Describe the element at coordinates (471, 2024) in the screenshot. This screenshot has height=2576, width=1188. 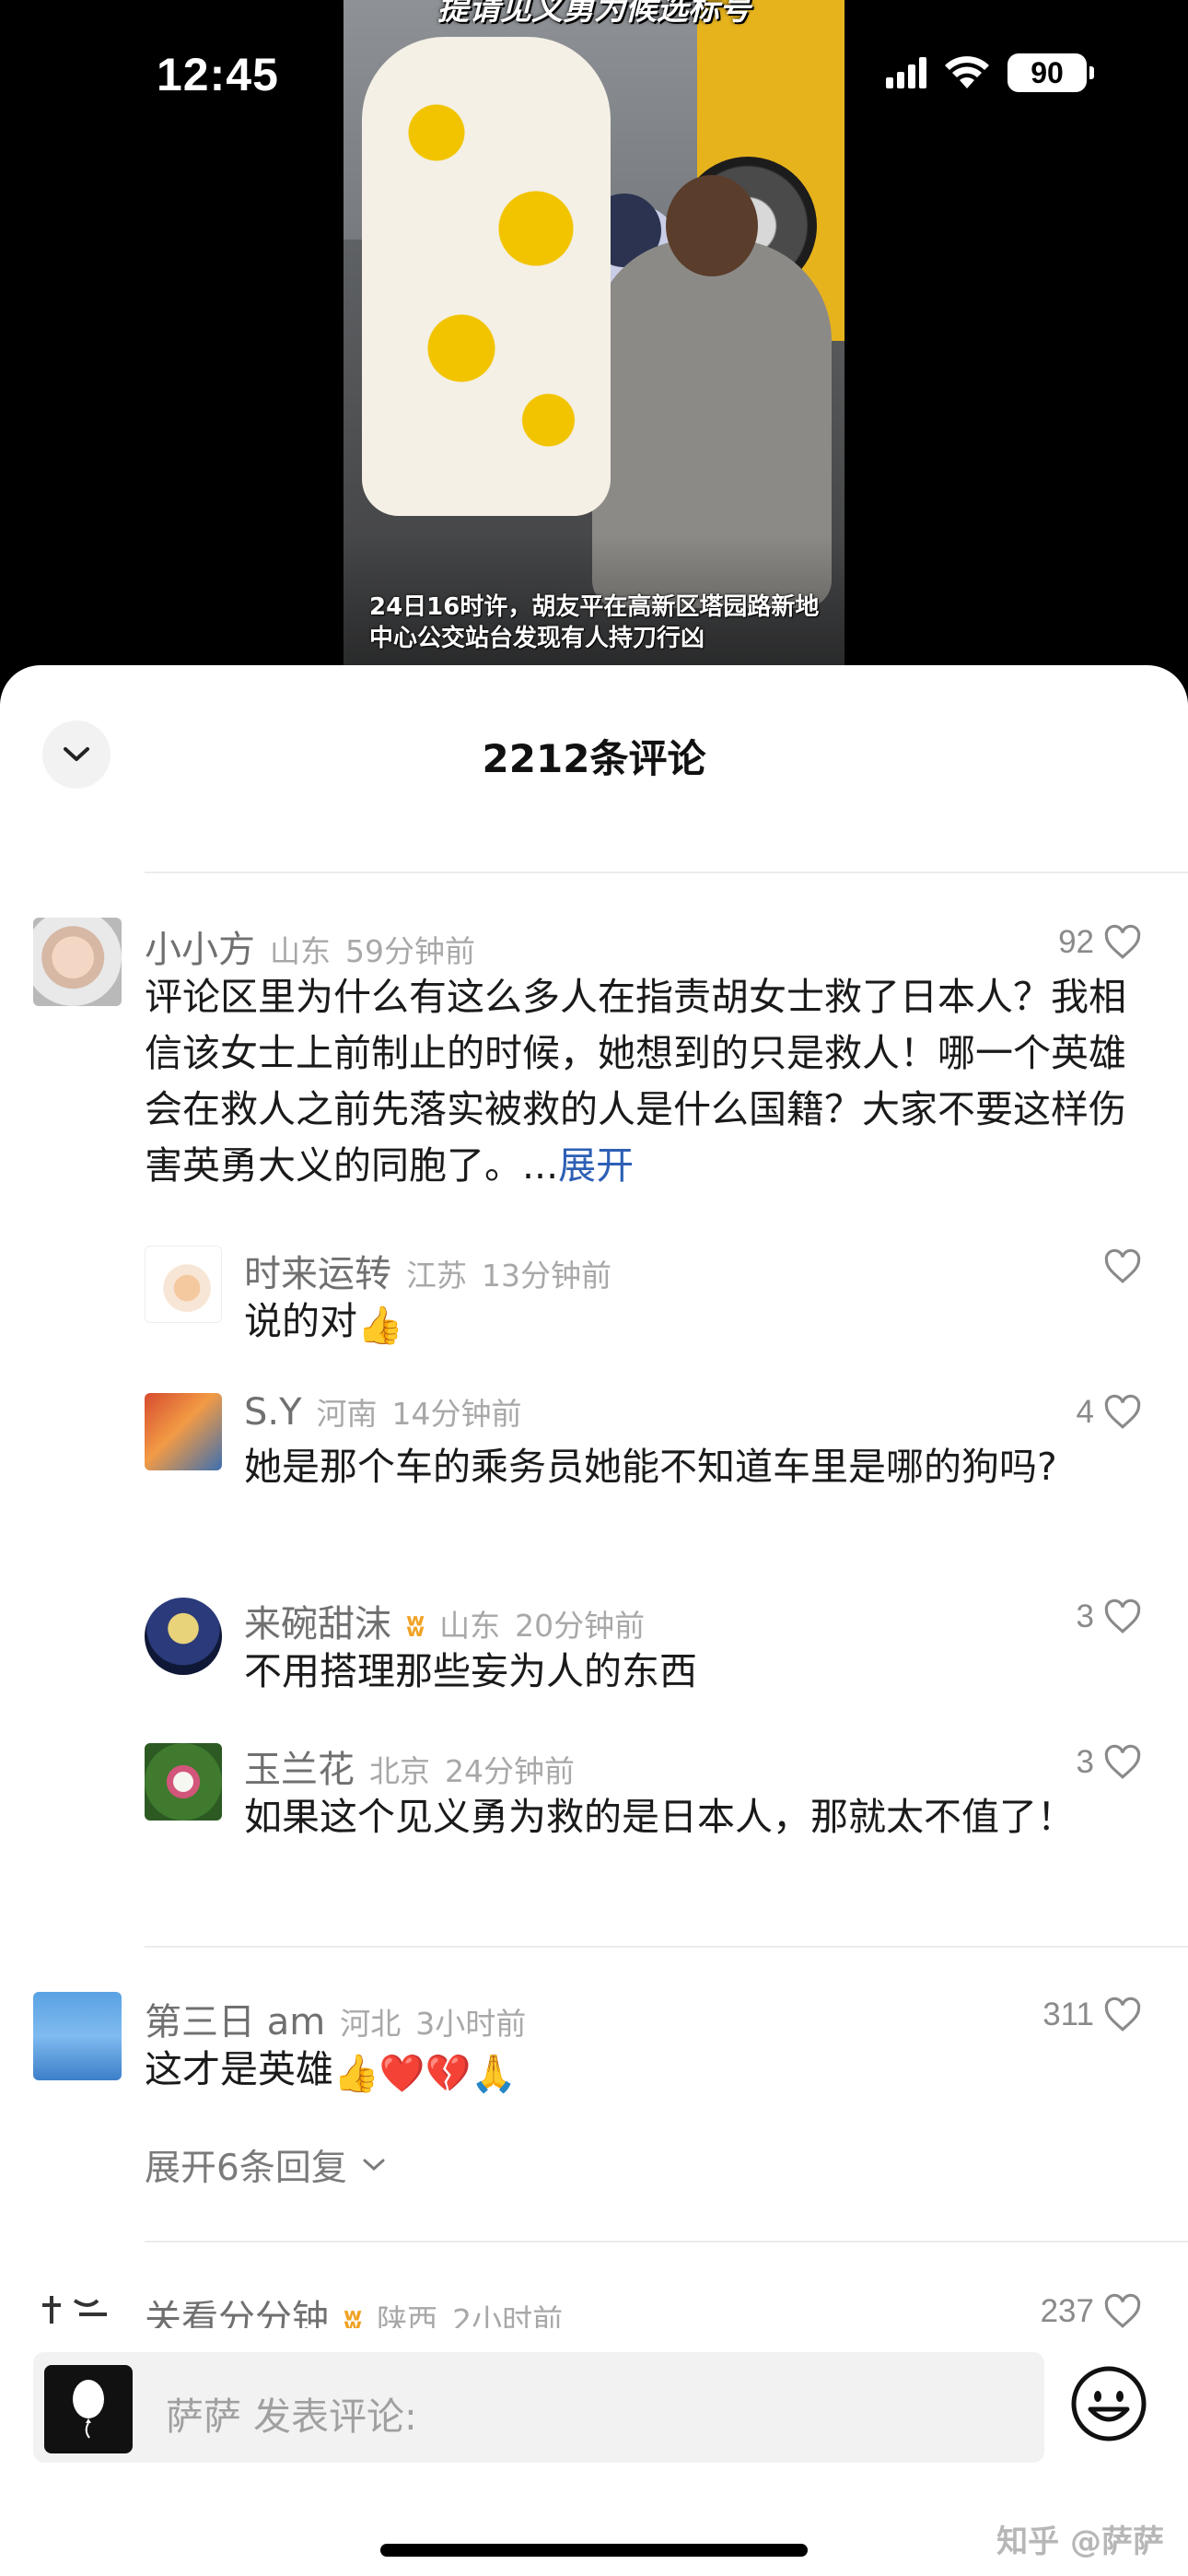
I see `comment-time: 3小时前` at that location.